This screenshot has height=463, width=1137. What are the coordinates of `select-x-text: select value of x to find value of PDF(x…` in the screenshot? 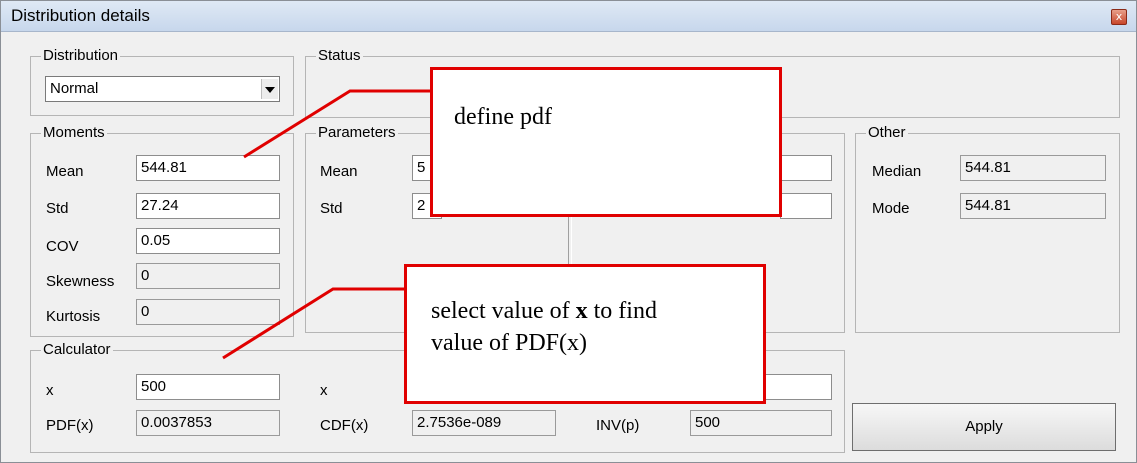 It's located at (544, 327).